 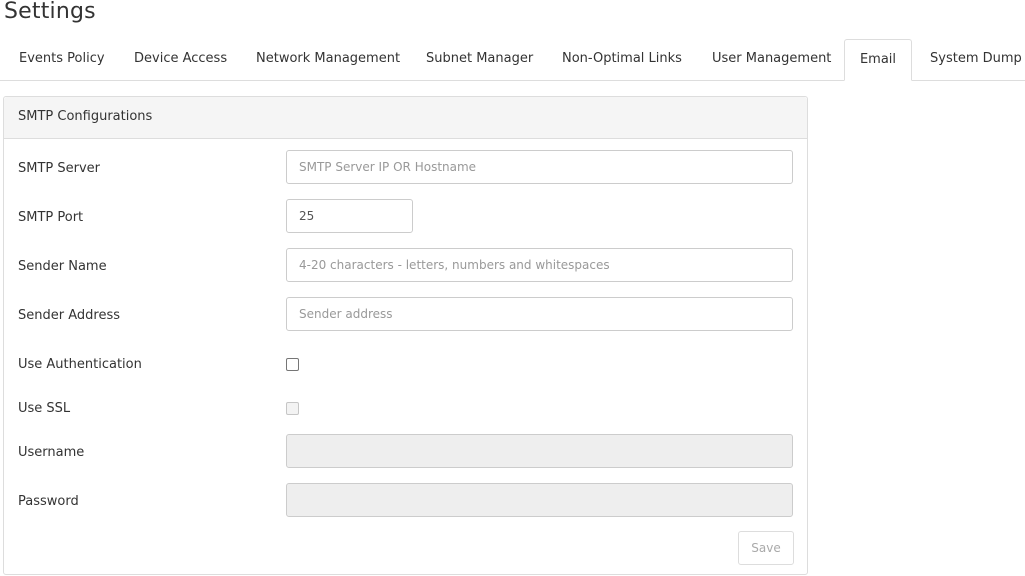 I want to click on sender-name-input, so click(x=539, y=265).